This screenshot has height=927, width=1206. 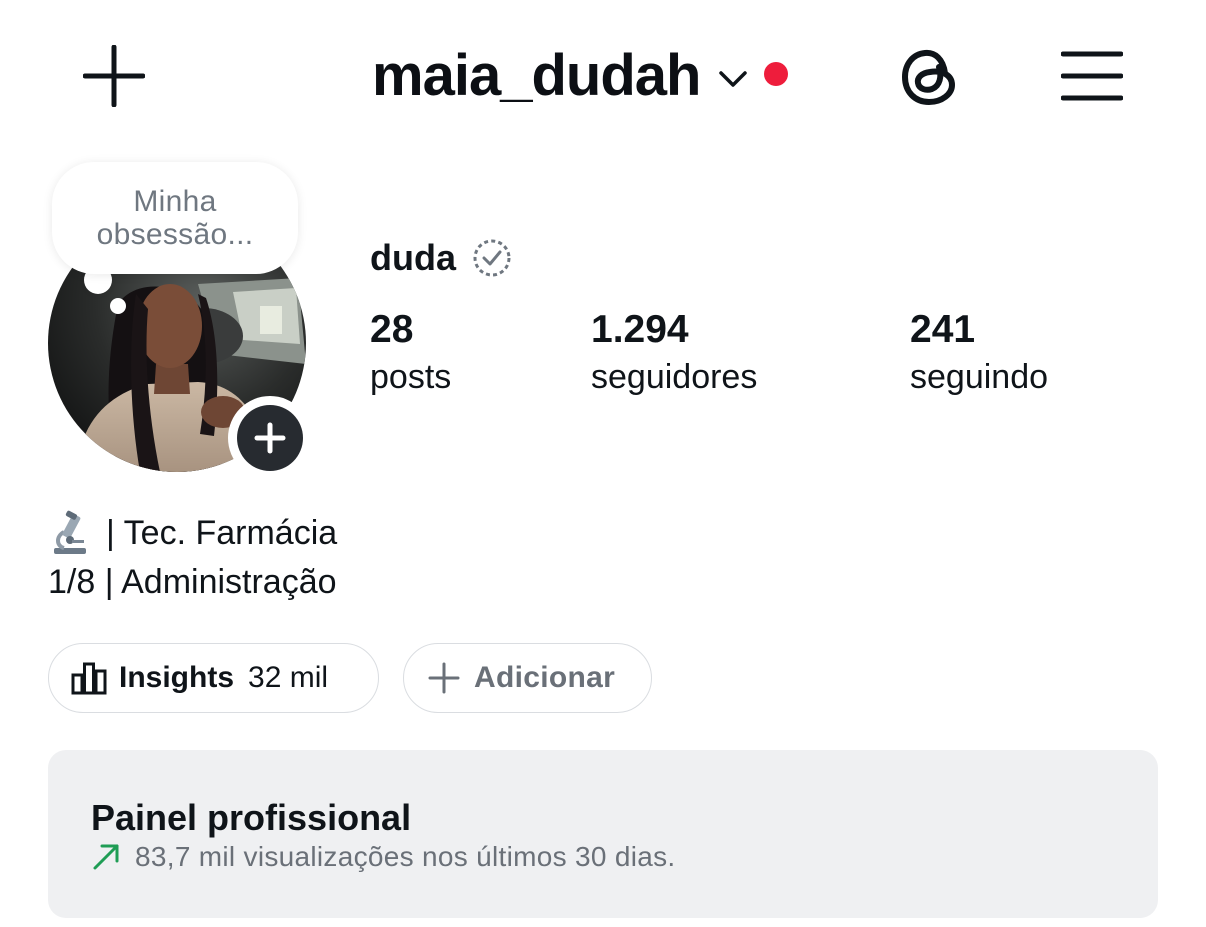 I want to click on verified-check-icon, so click(x=492, y=258).